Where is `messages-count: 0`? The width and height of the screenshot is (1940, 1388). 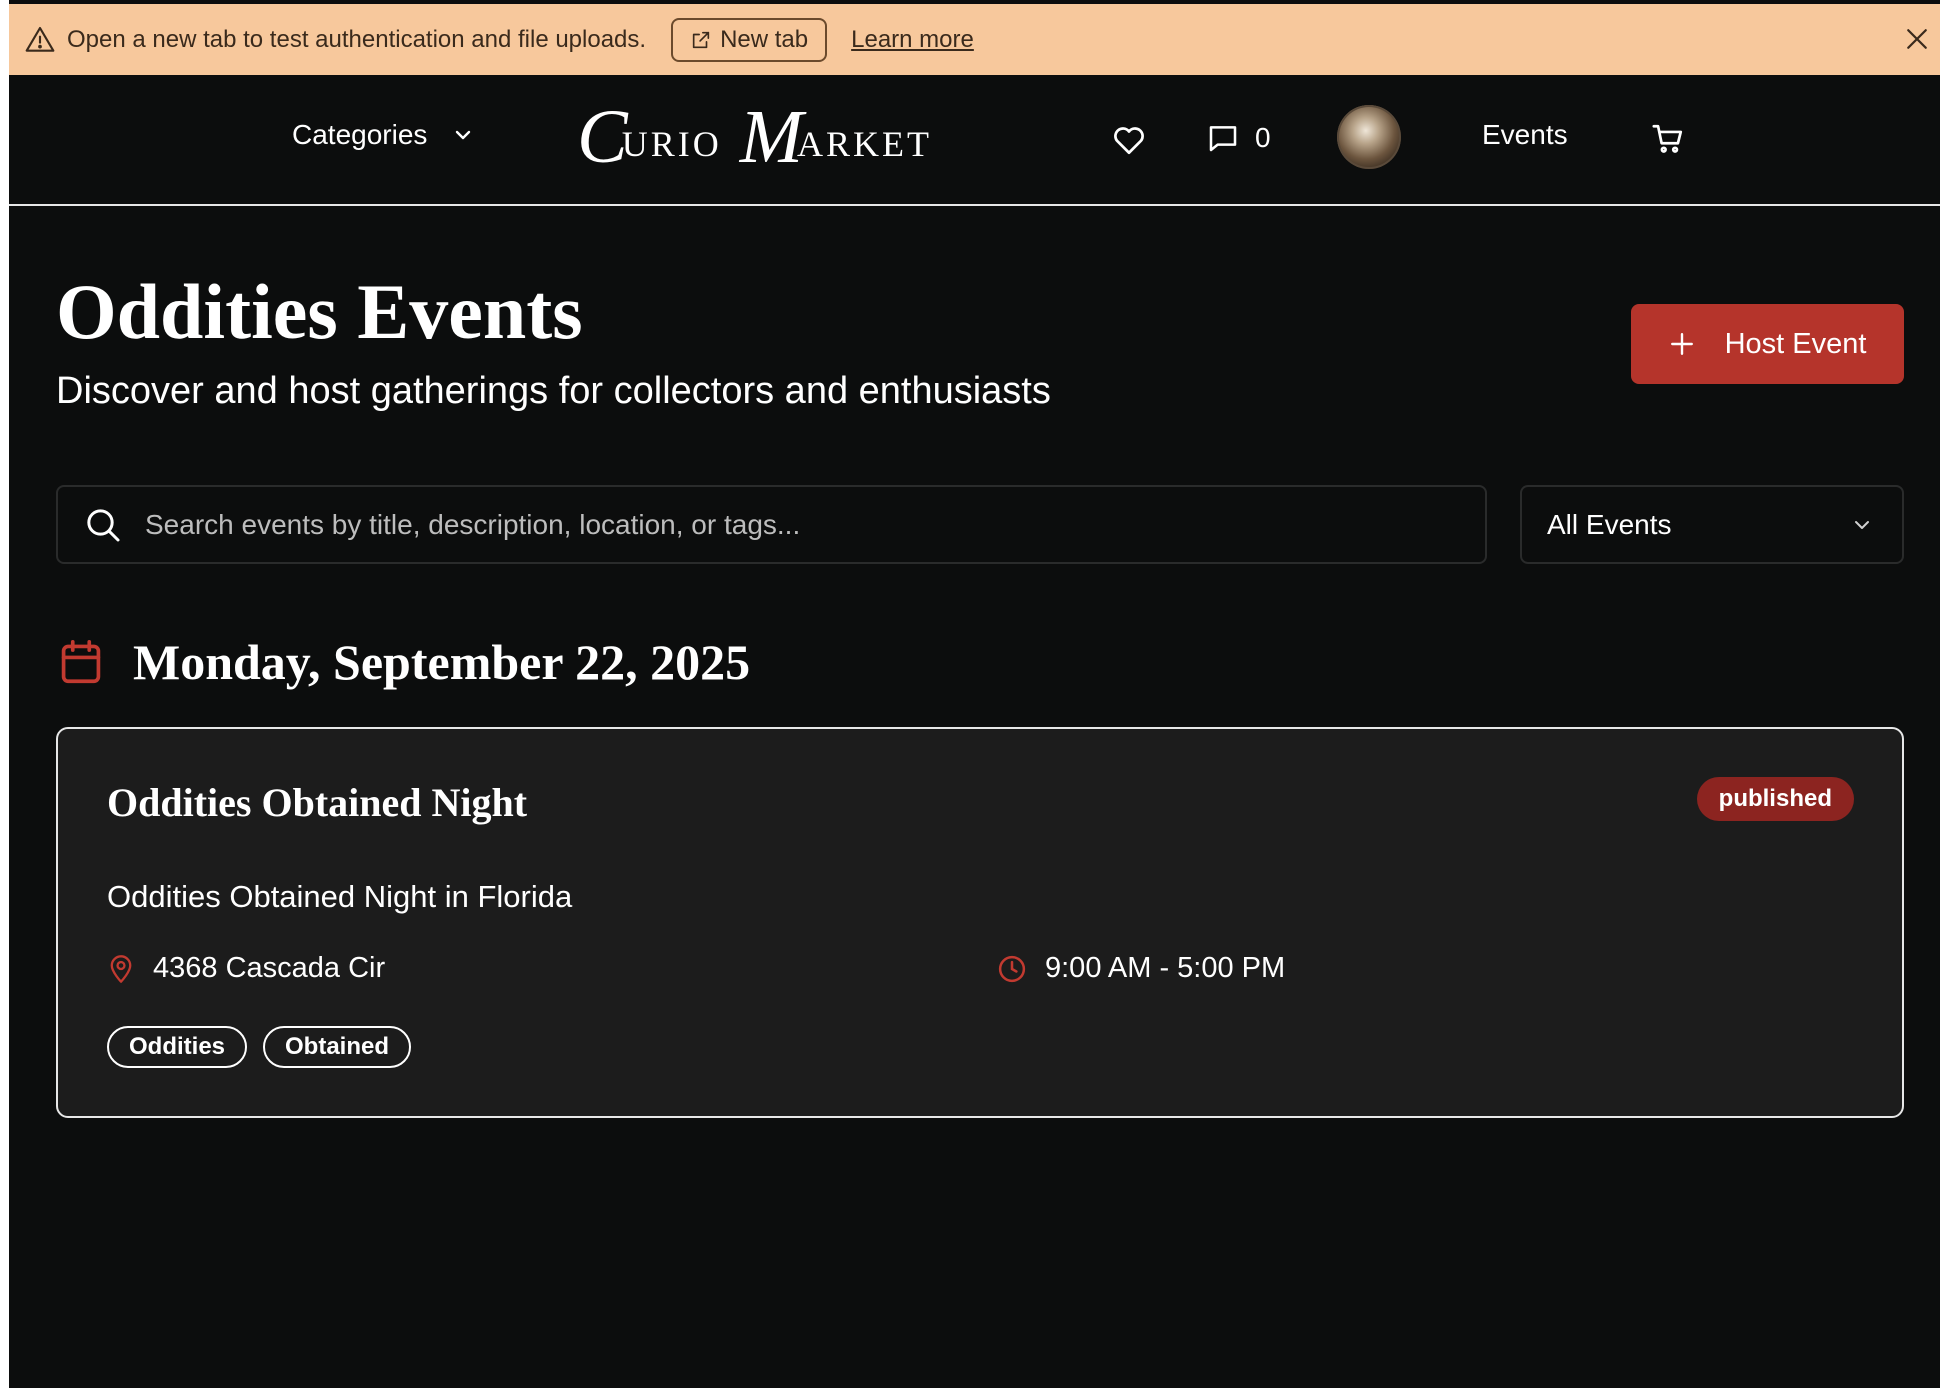
messages-count: 0 is located at coordinates (1263, 137).